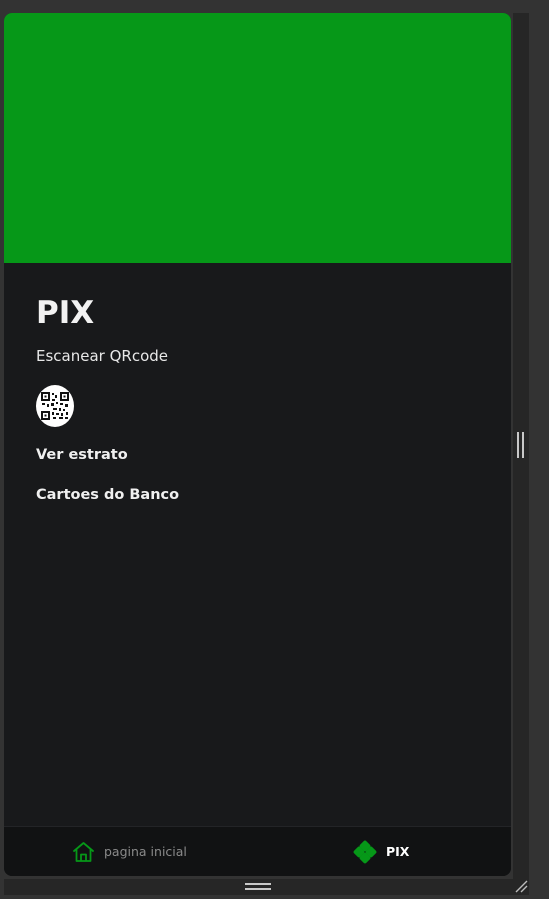 The image size is (549, 899). Describe the element at coordinates (263, 455) in the screenshot. I see `statement-link: Ver estrato` at that location.